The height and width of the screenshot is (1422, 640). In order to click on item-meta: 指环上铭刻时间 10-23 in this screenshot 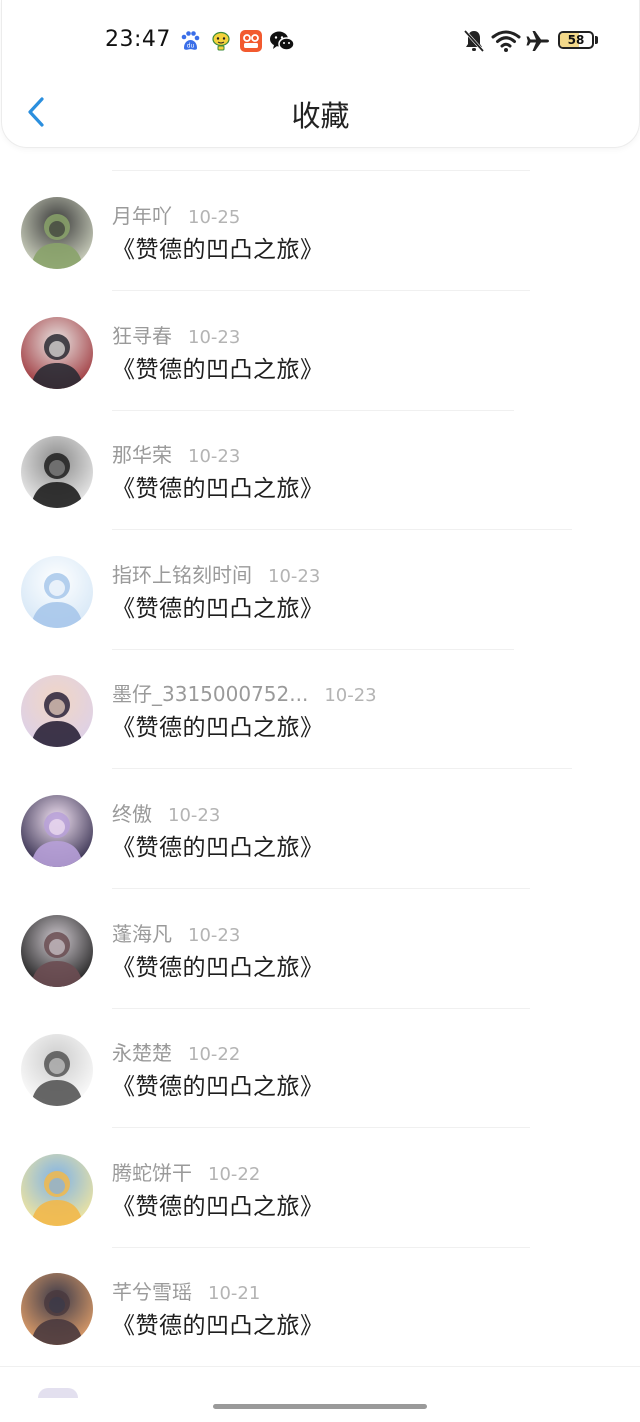, I will do `click(216, 573)`.